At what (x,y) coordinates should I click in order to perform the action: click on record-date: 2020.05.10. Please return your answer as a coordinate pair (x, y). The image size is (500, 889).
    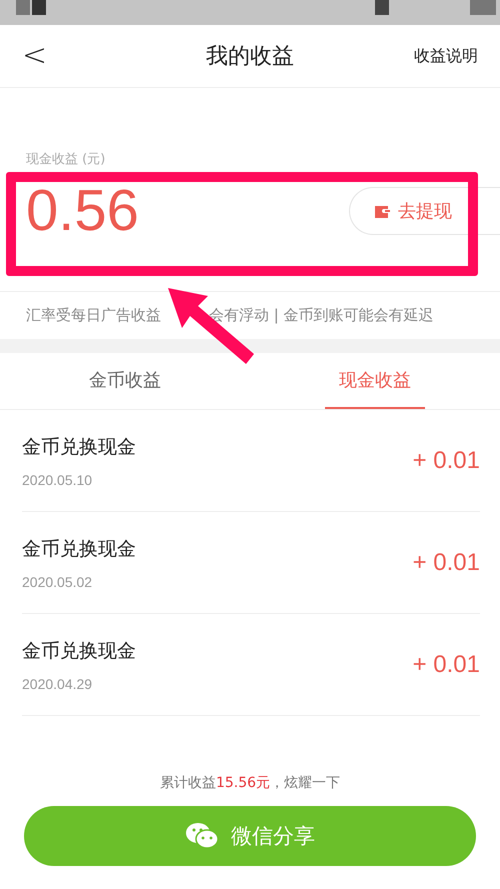
    Looking at the image, I should click on (58, 480).